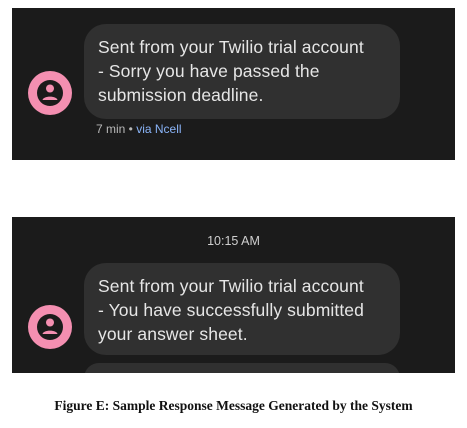 The height and width of the screenshot is (428, 467). I want to click on carrier-label: via Ncell, so click(159, 129).